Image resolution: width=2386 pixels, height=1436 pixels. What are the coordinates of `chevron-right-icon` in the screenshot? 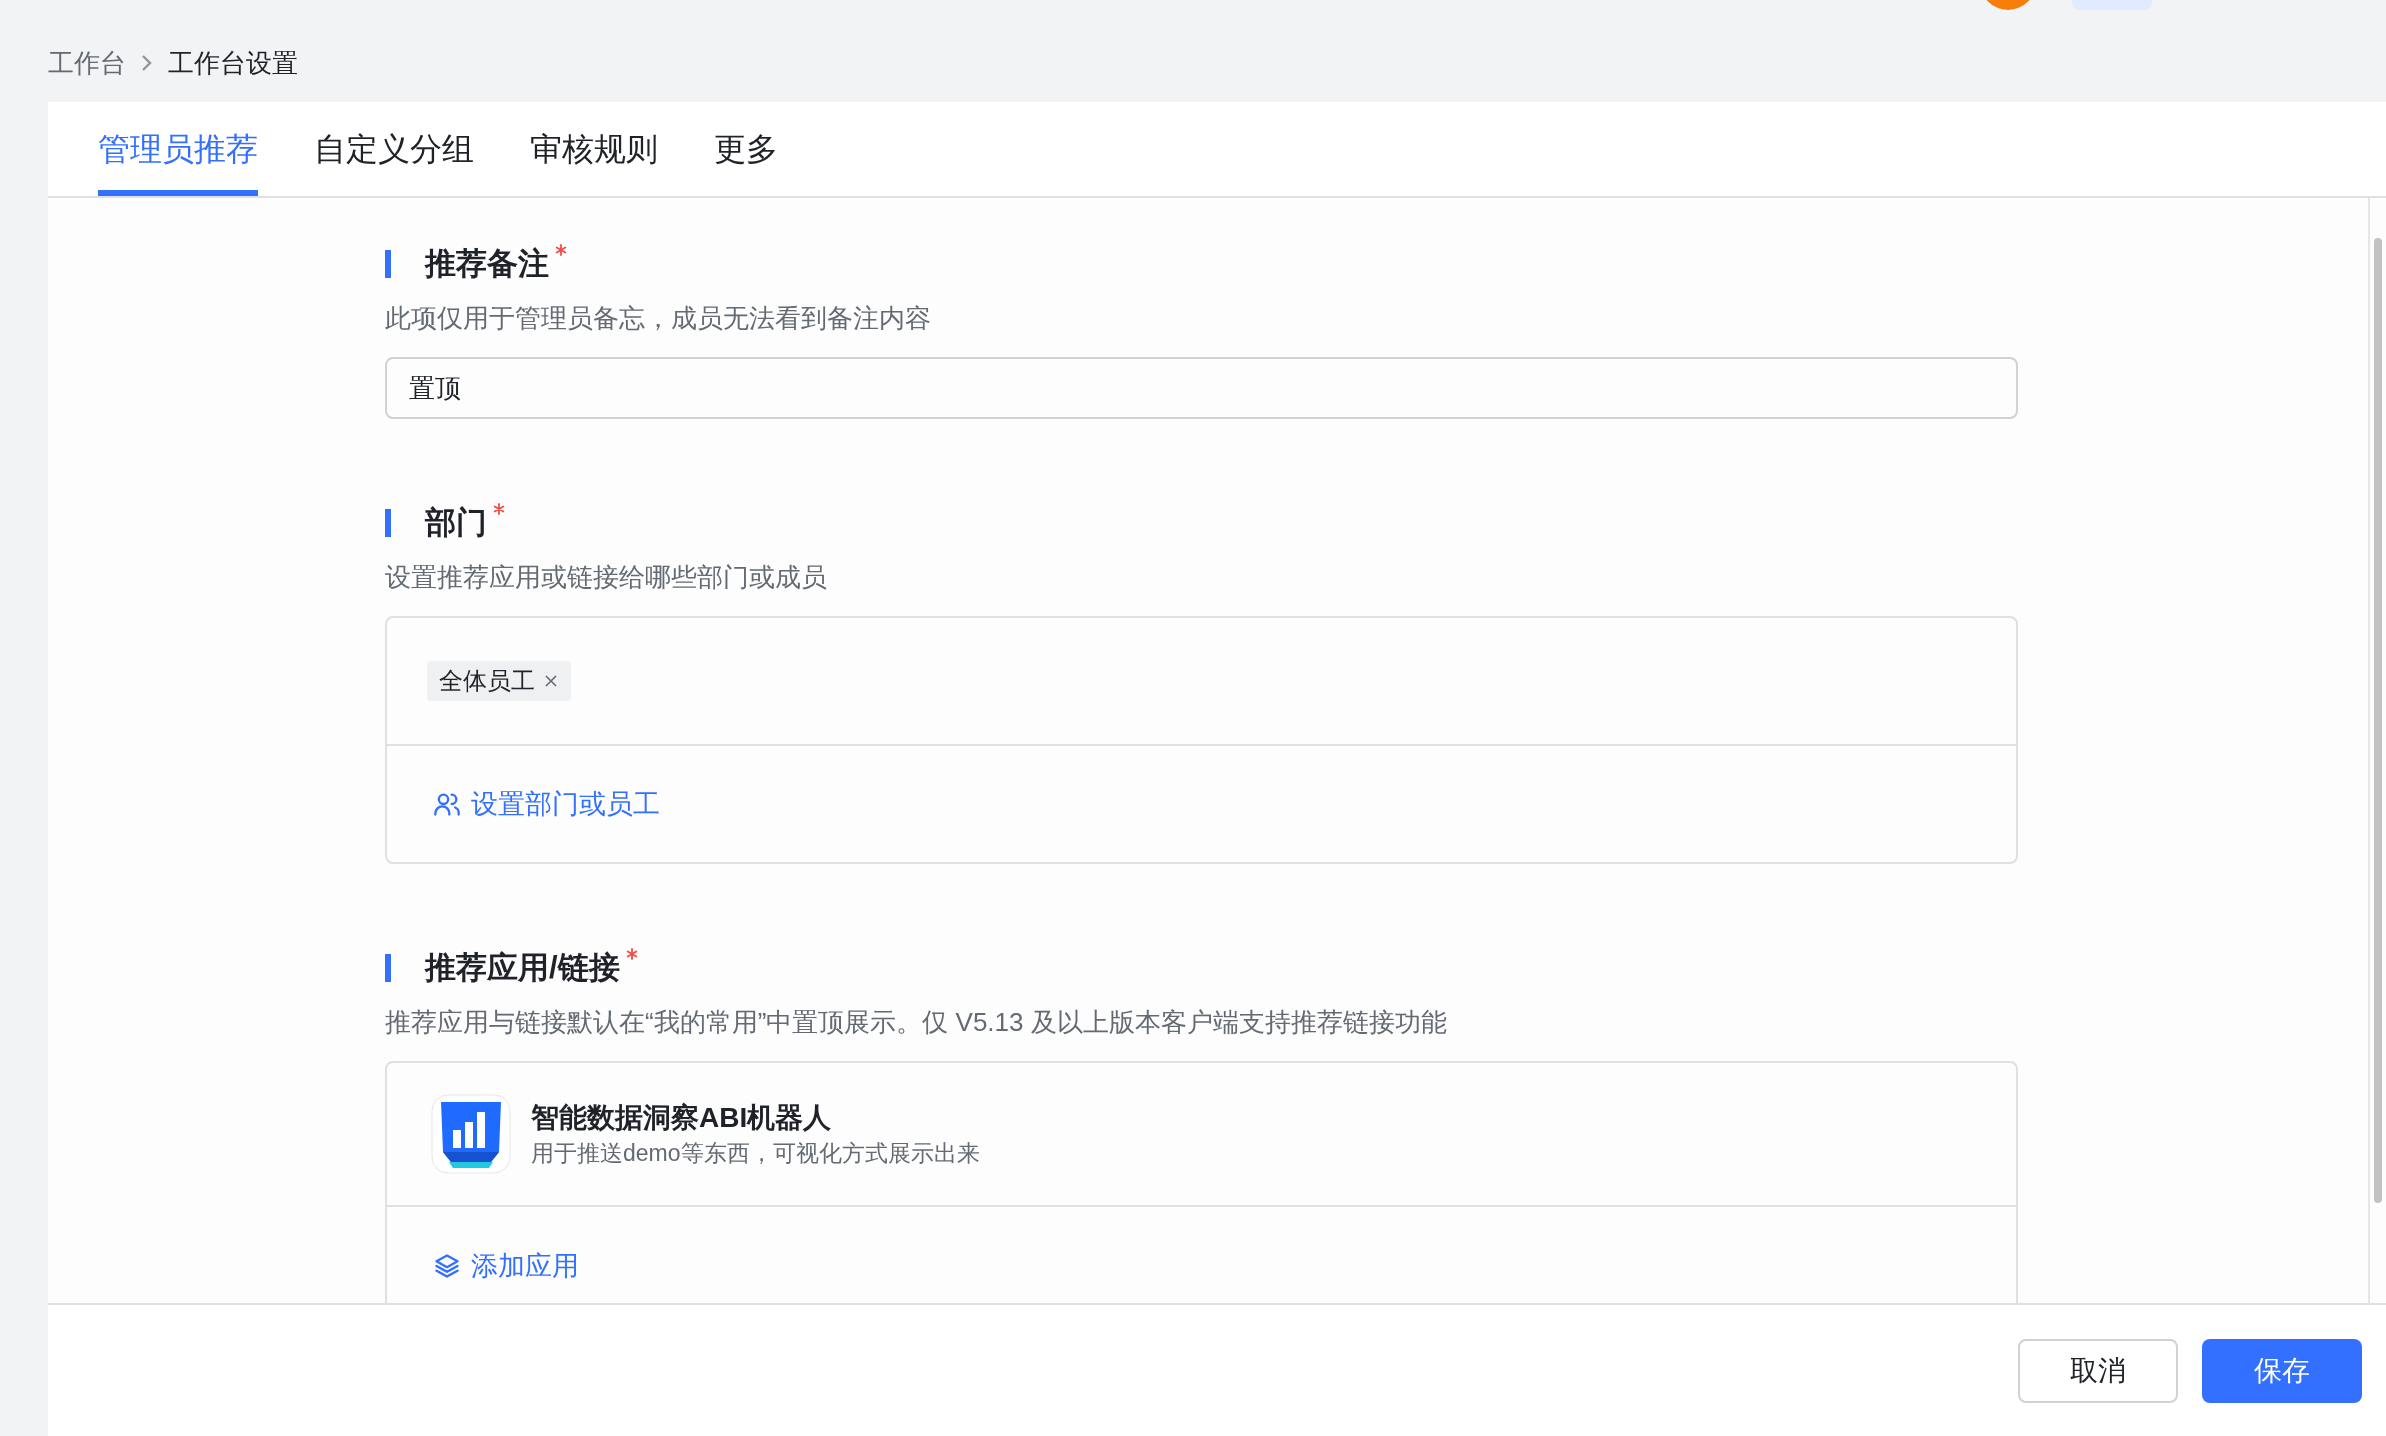 It's located at (147, 63).